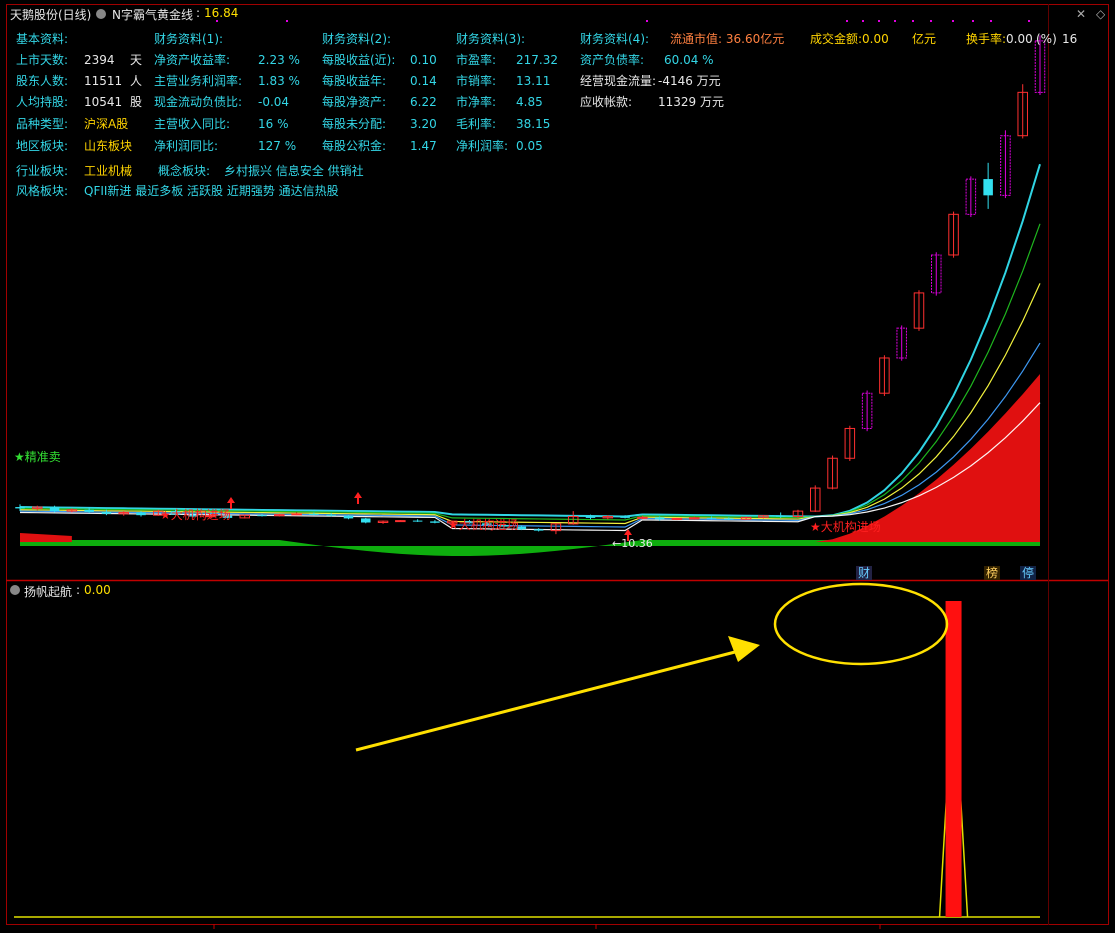 This screenshot has height=933, width=1115. What do you see at coordinates (537, 60) in the screenshot?
I see `fin3-value: 217.32` at bounding box center [537, 60].